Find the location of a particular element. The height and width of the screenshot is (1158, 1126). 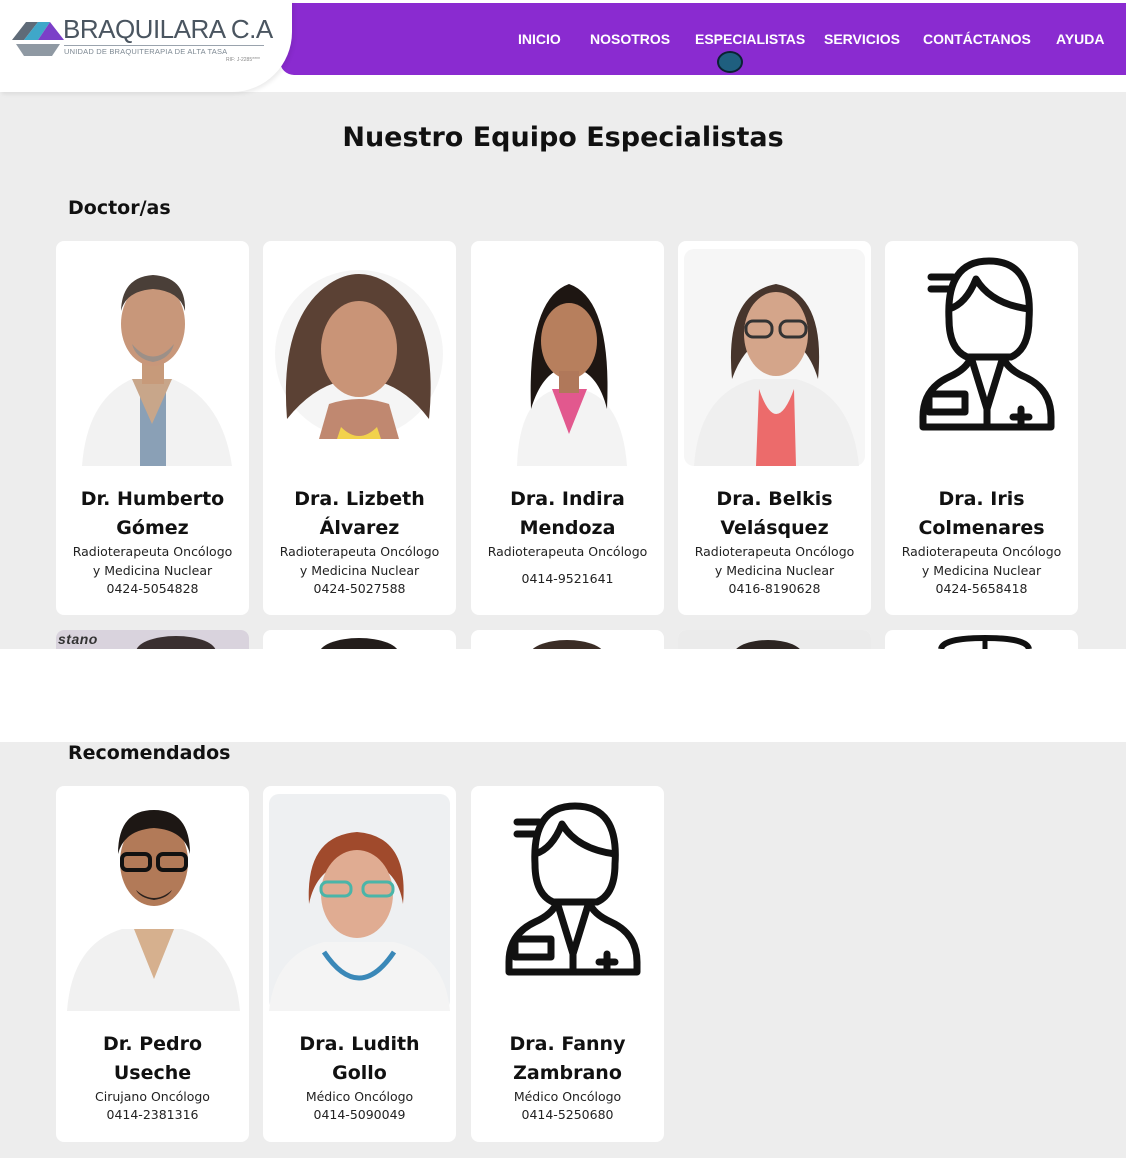

doctor-name: Dra. Indira is located at coordinates (567, 499).